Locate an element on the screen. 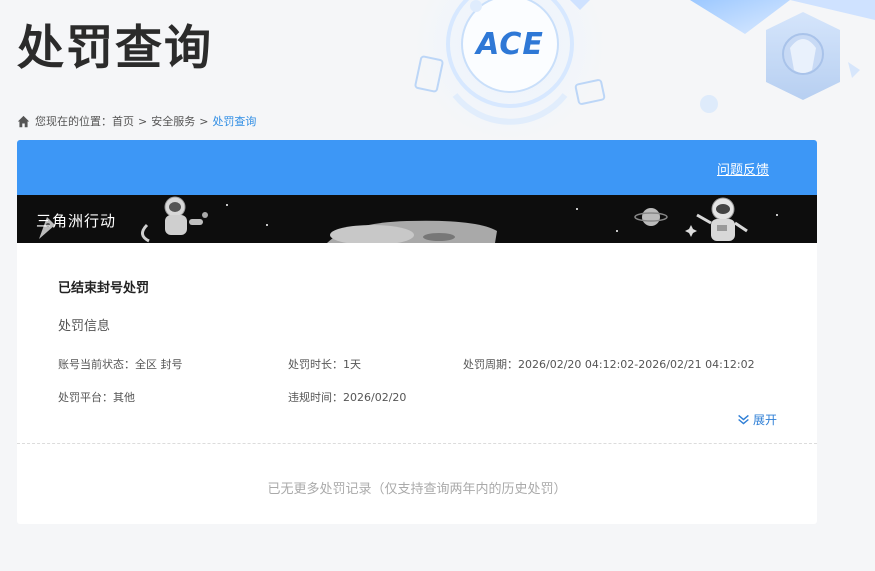  game-banner-art is located at coordinates (408, 219).